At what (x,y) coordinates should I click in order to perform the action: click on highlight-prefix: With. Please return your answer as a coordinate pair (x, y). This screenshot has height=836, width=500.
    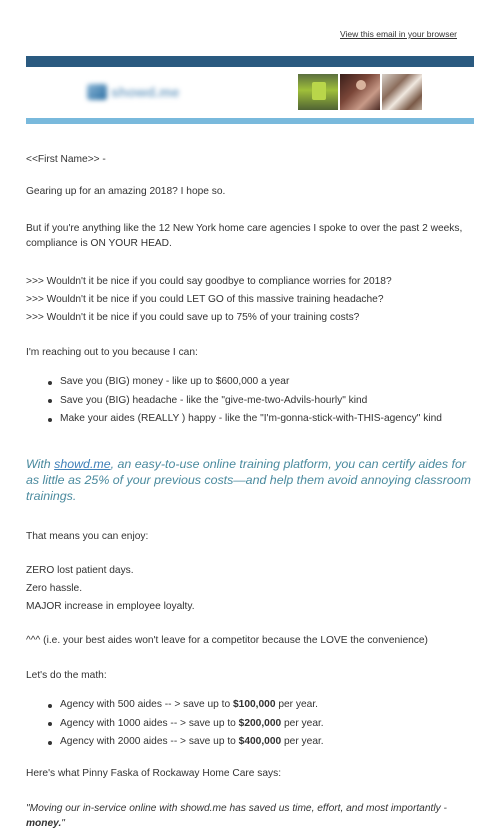
    Looking at the image, I should click on (40, 464).